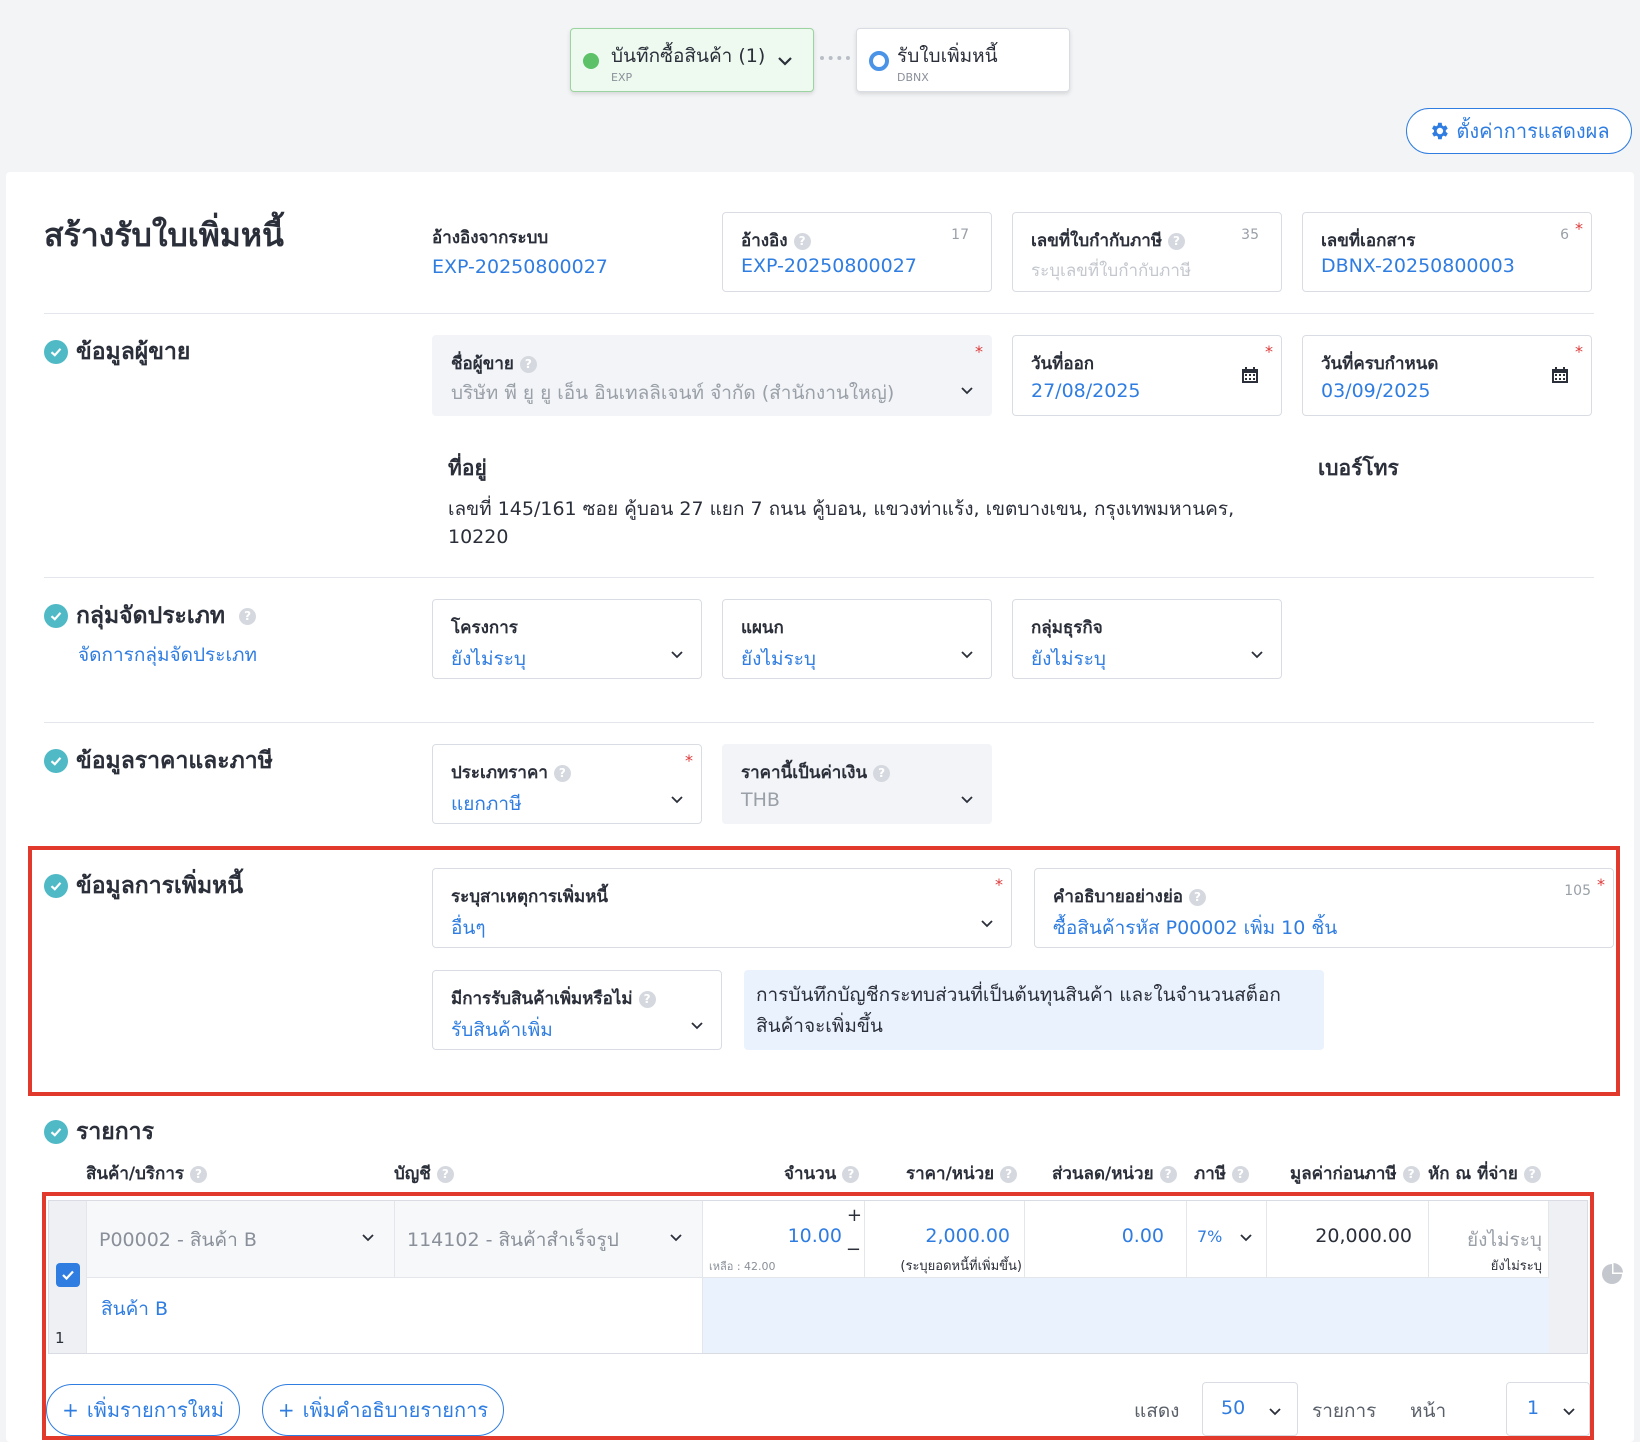 This screenshot has width=1640, height=1442. What do you see at coordinates (879, 61) in the screenshot?
I see `current-step-icon` at bounding box center [879, 61].